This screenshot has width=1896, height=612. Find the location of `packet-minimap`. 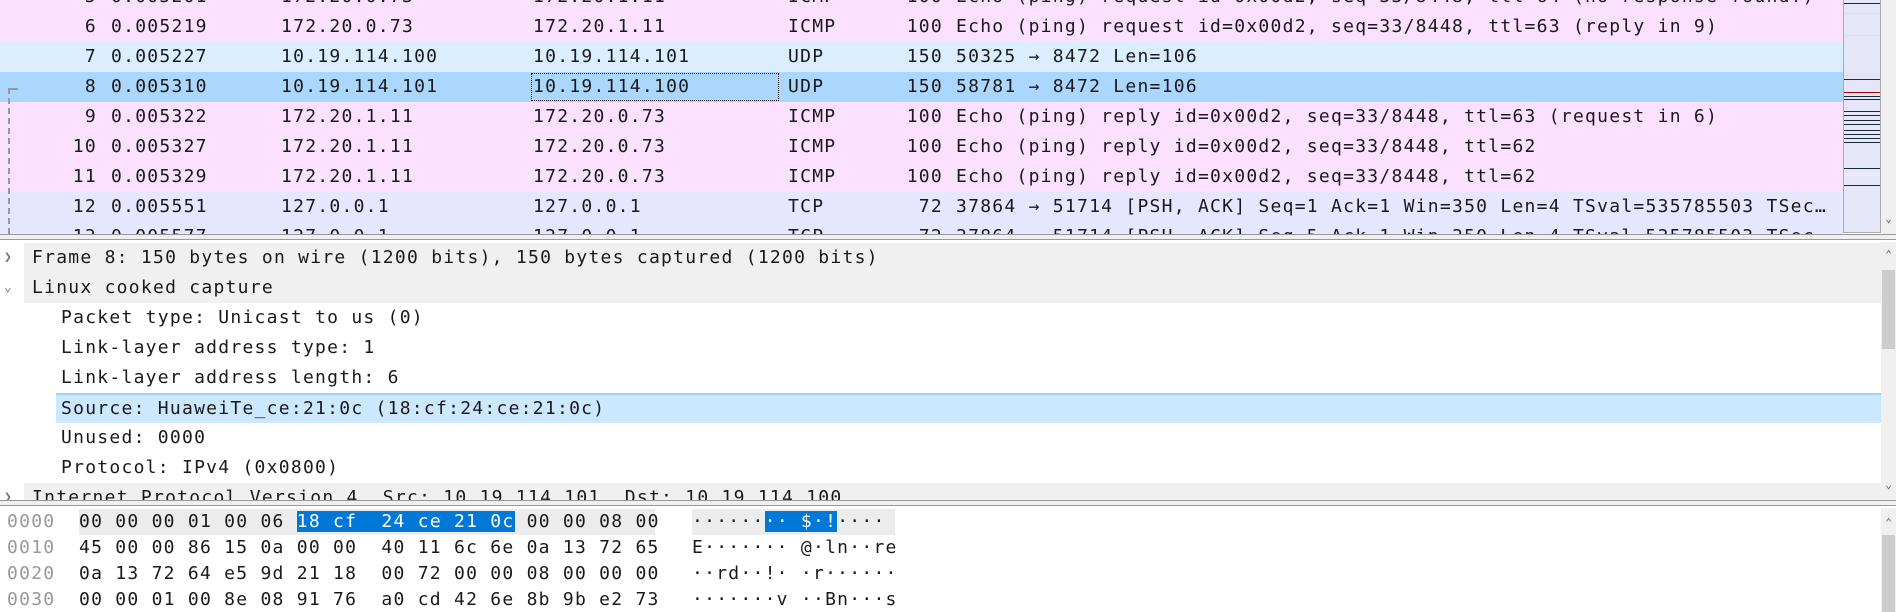

packet-minimap is located at coordinates (1862, 116).